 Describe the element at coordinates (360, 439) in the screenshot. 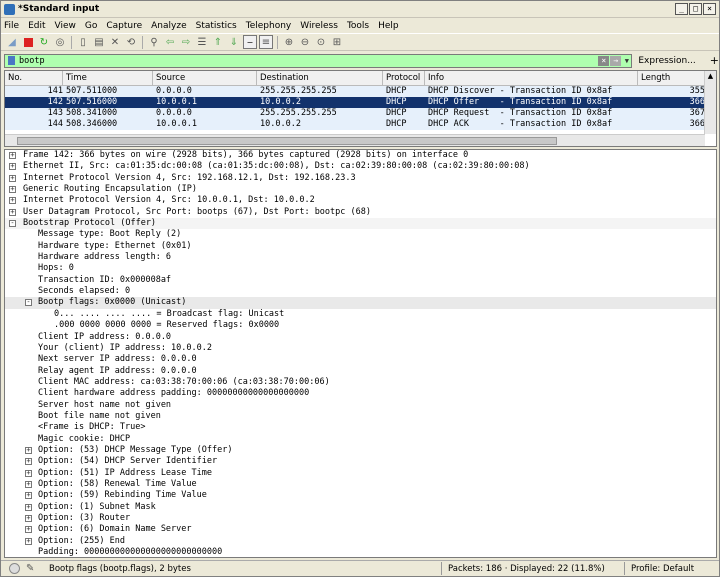

I see `detail-tree-item: Magic cookie: DHCP` at that location.